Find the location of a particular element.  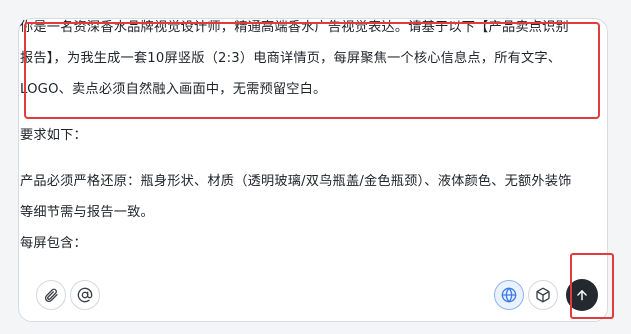

send-button is located at coordinates (582, 295).